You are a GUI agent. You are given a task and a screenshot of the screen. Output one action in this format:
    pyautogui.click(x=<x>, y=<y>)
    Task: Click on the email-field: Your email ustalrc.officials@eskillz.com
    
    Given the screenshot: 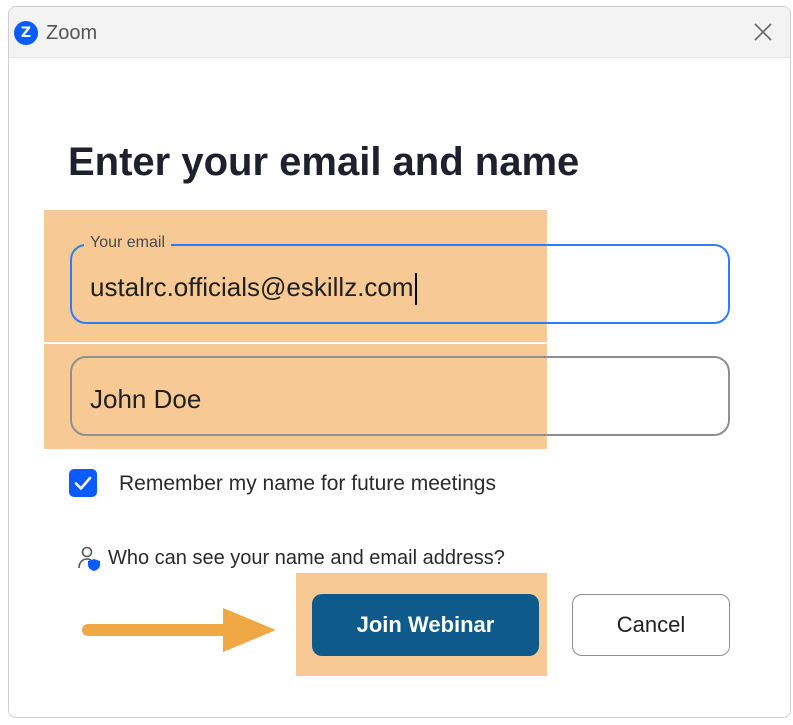 What is the action you would take?
    pyautogui.click(x=400, y=279)
    